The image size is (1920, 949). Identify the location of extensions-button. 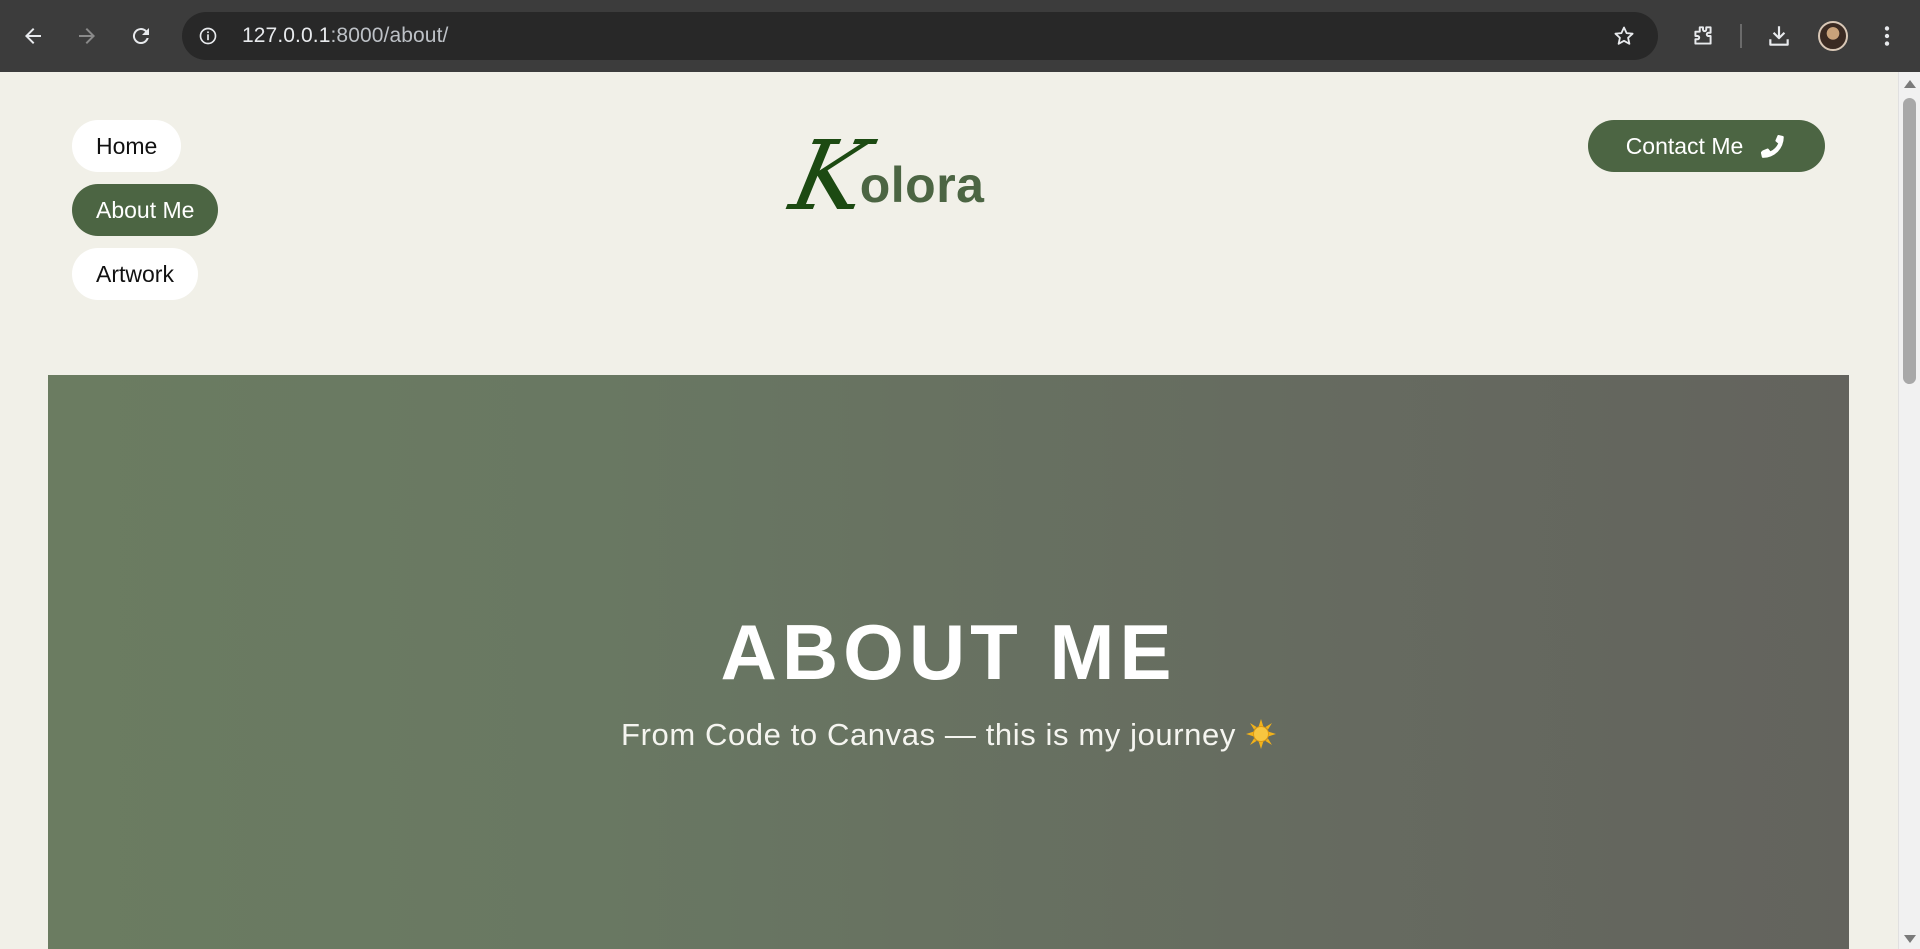
(1703, 36).